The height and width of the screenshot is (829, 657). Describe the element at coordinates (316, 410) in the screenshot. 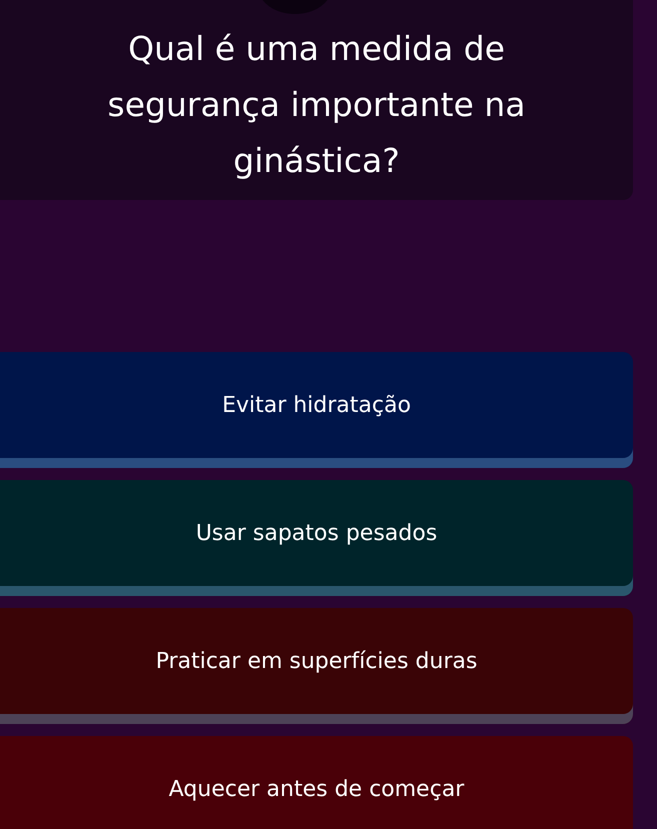

I see `answer-button: Evitar hidratação` at that location.